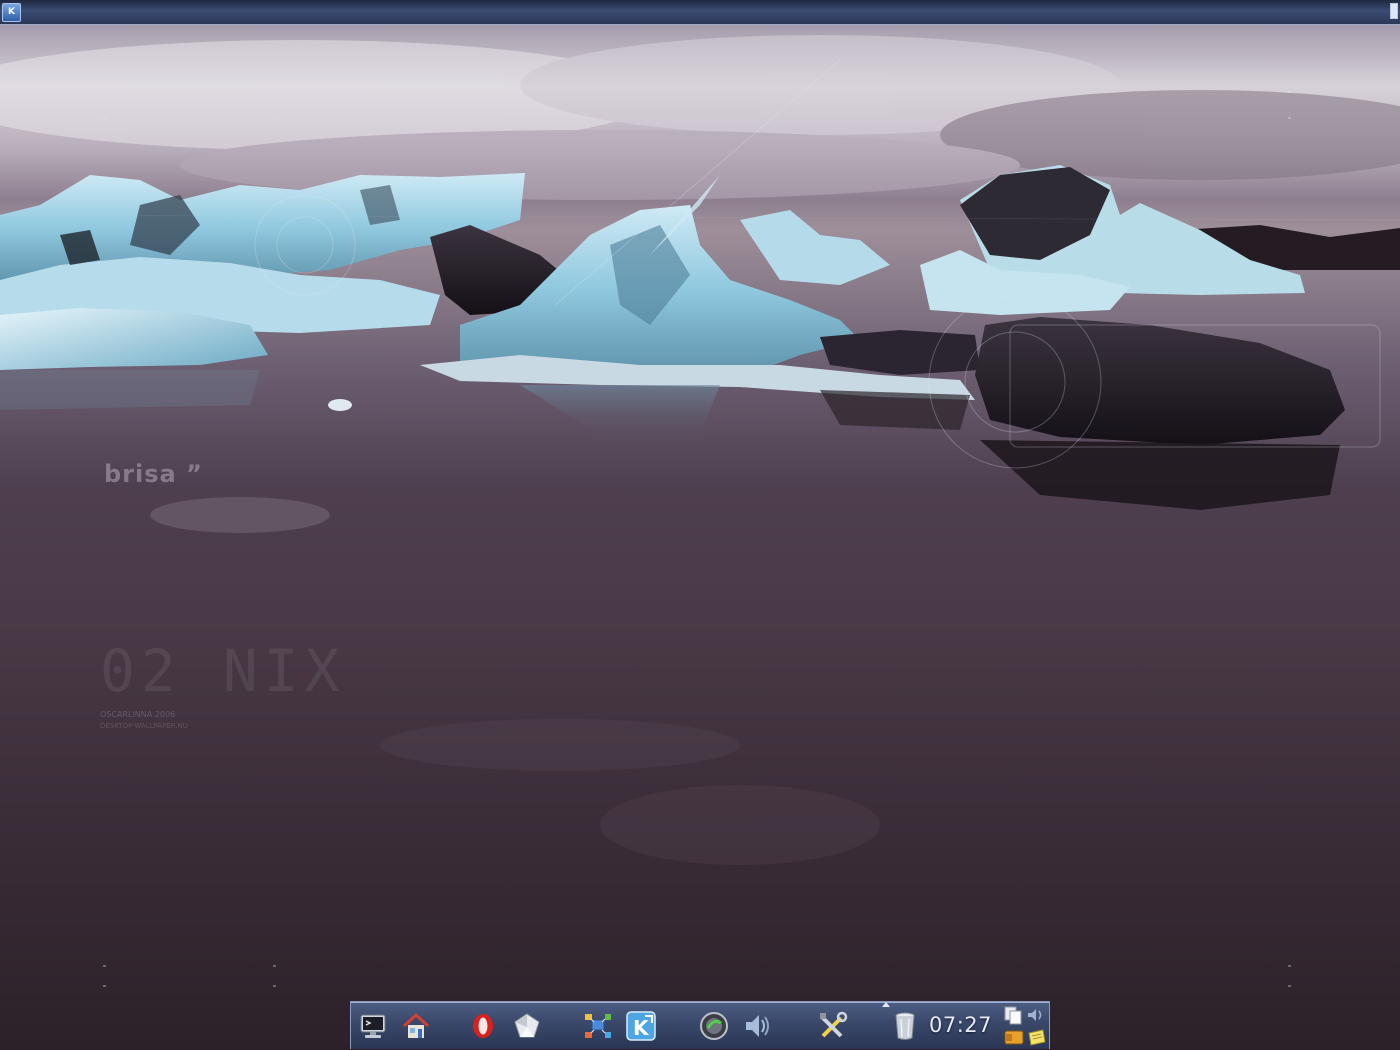 This screenshot has height=1050, width=1400. Describe the element at coordinates (886, 1004) in the screenshot. I see `show-hidden-arrow-icon` at that location.